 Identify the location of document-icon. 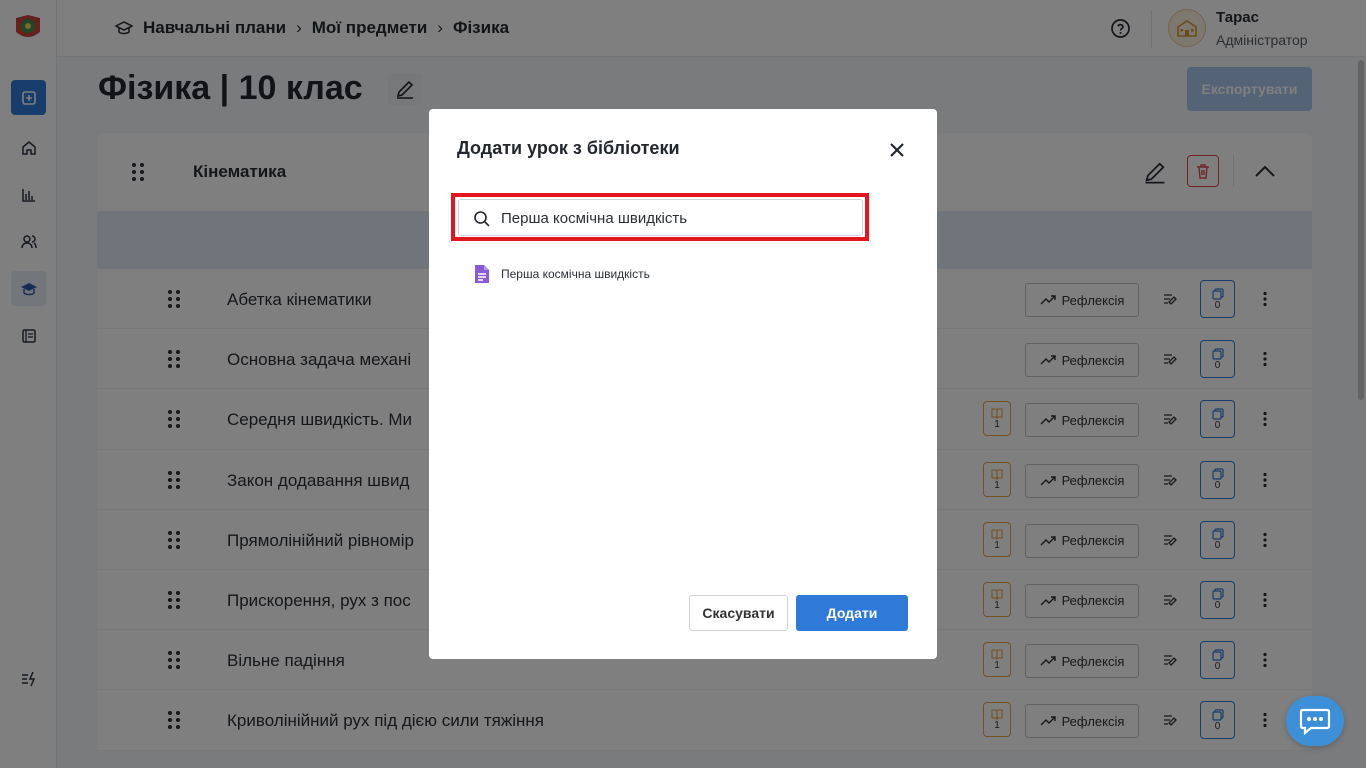
(482, 274).